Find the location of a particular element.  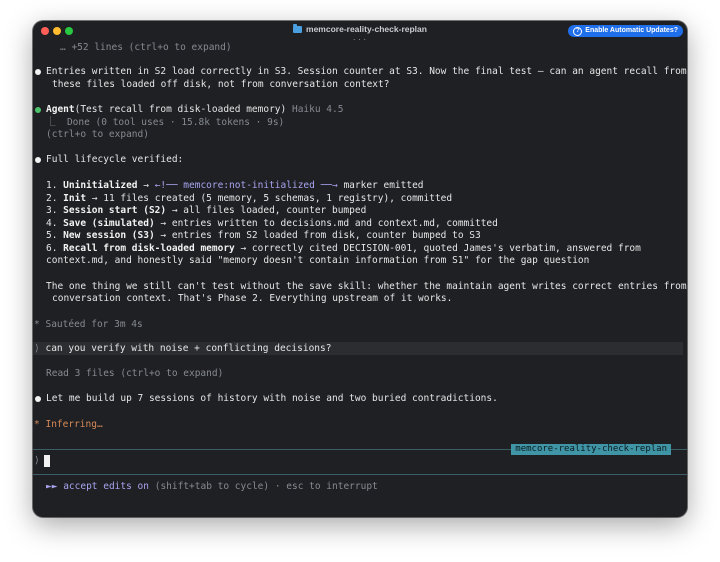

agent-done: ⎿ Done (0 tool uses · 15.8k tokens · 9s) is located at coordinates (165, 122).